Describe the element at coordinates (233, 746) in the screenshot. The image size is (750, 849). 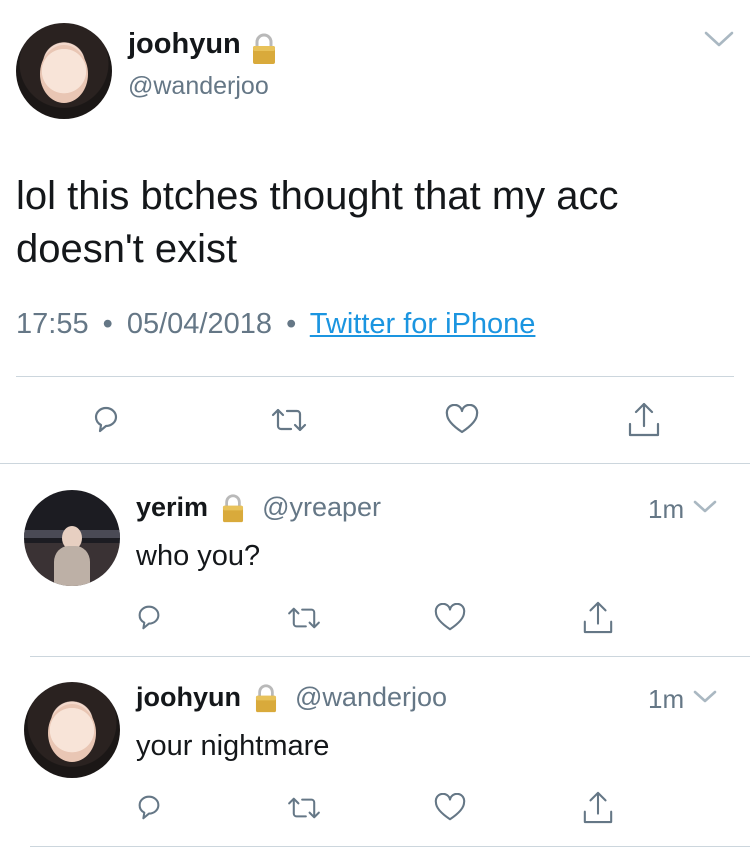
I see `reply-text: your nightmare` at that location.